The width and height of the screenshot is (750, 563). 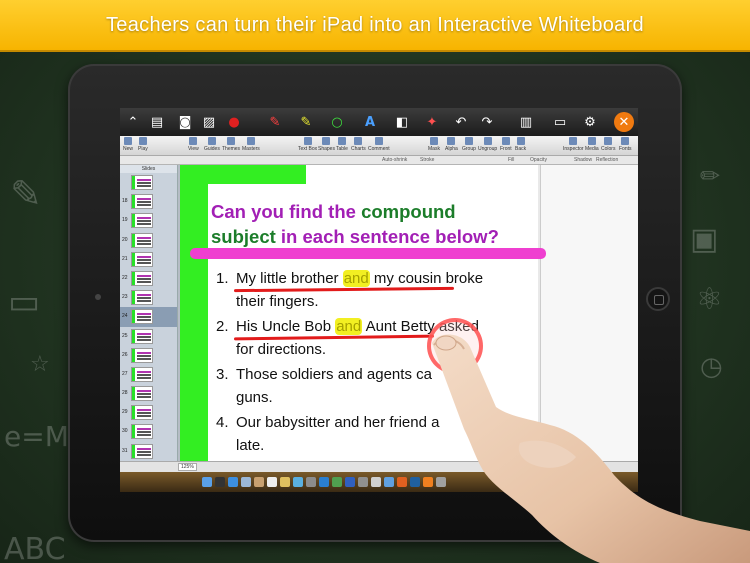 I want to click on shapes-icon, so click(x=326, y=141).